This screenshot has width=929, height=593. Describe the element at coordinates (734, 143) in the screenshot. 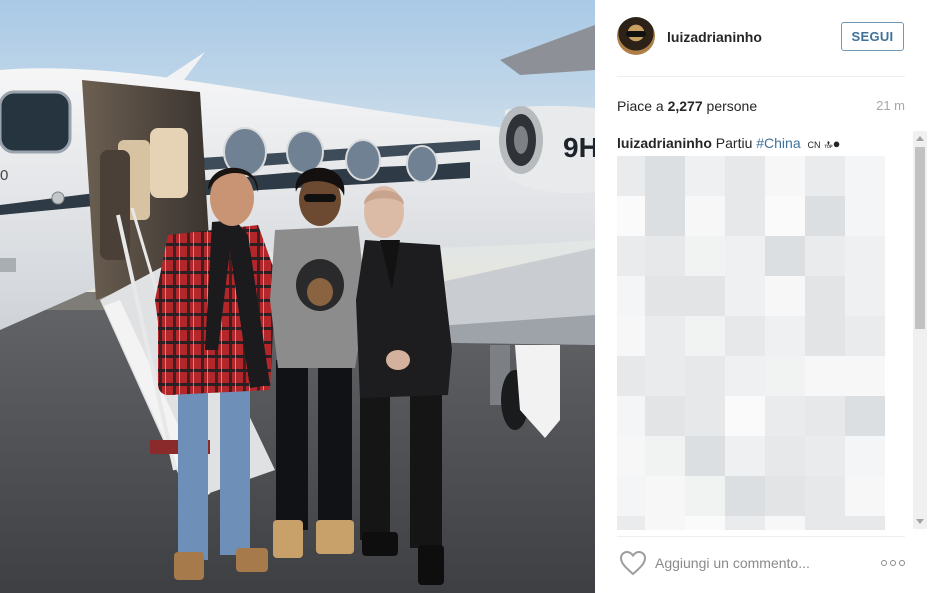

I see `caption-text: Partiu` at that location.